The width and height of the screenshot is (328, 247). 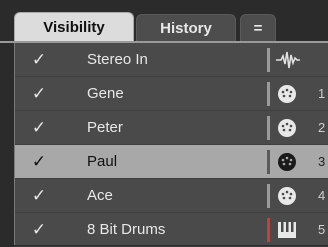 I want to click on track-number: 4, so click(x=322, y=195).